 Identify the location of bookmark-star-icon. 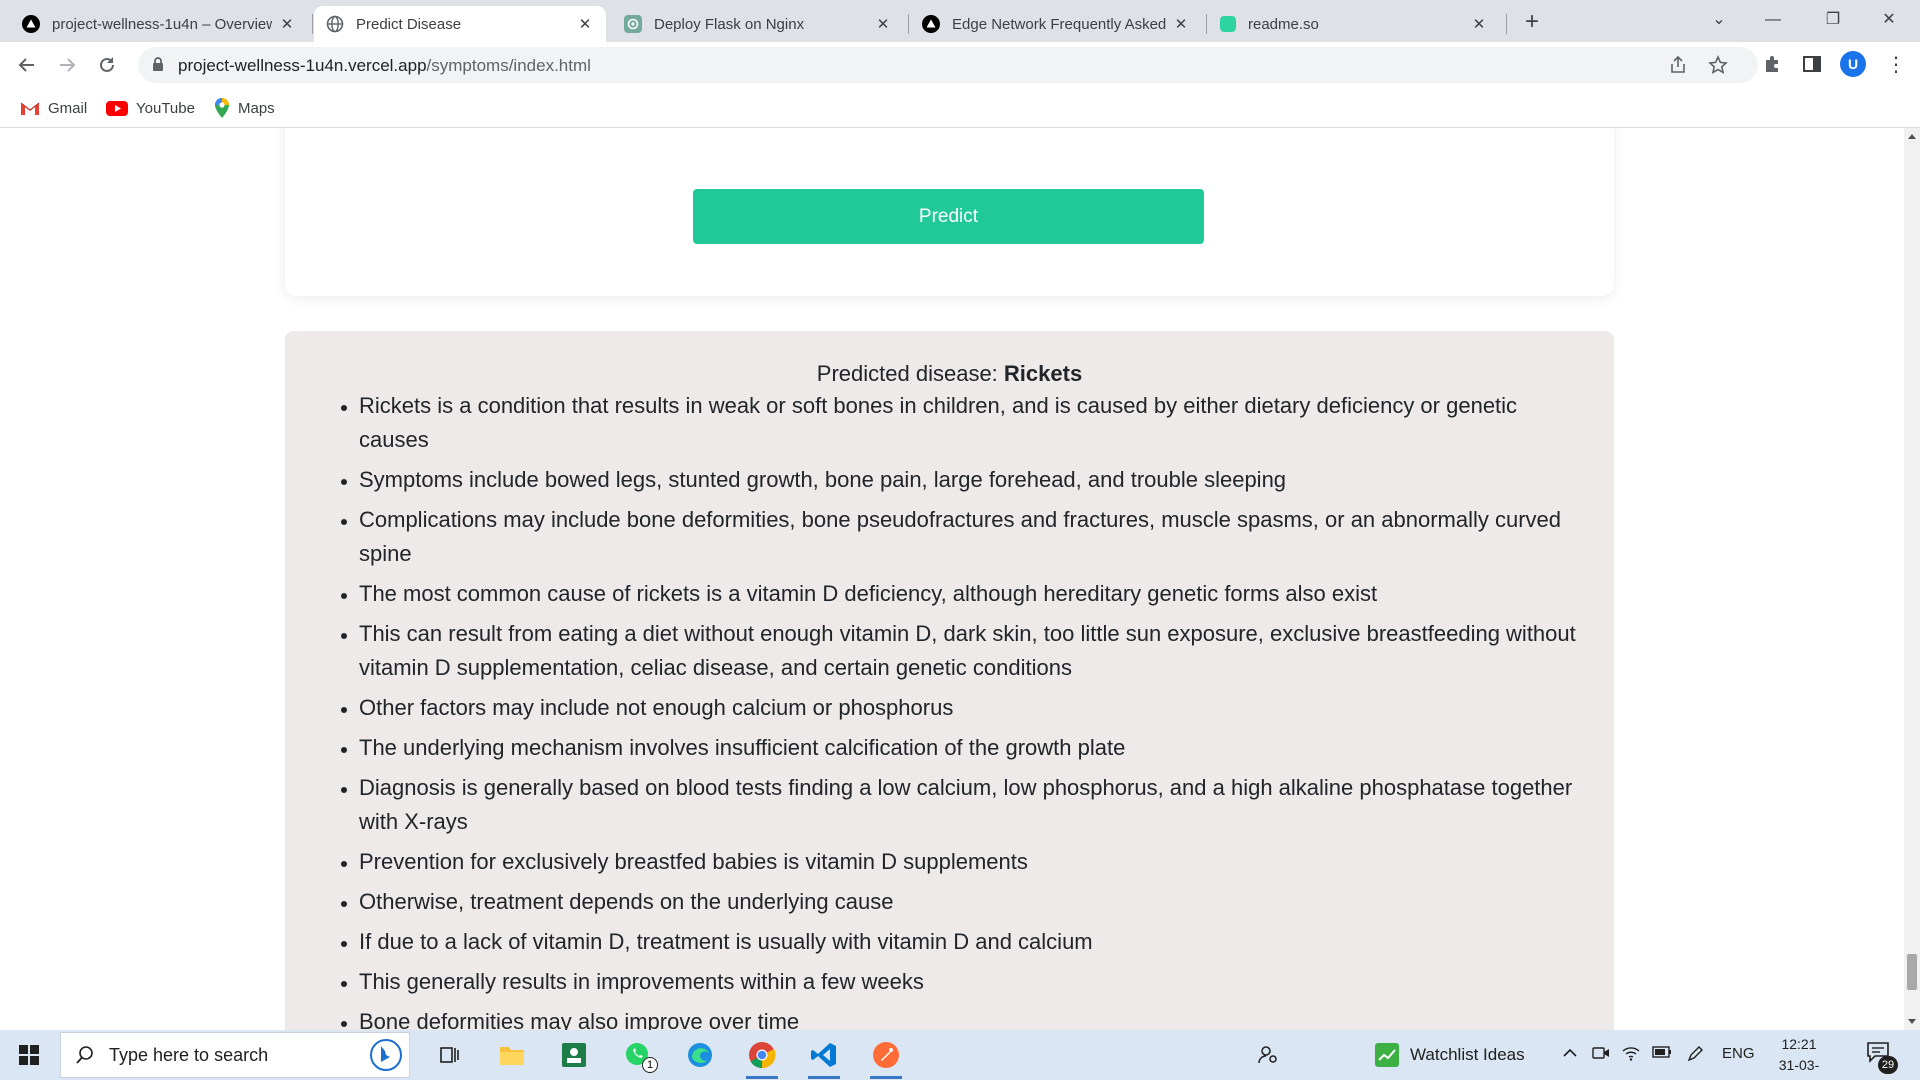
(1718, 67).